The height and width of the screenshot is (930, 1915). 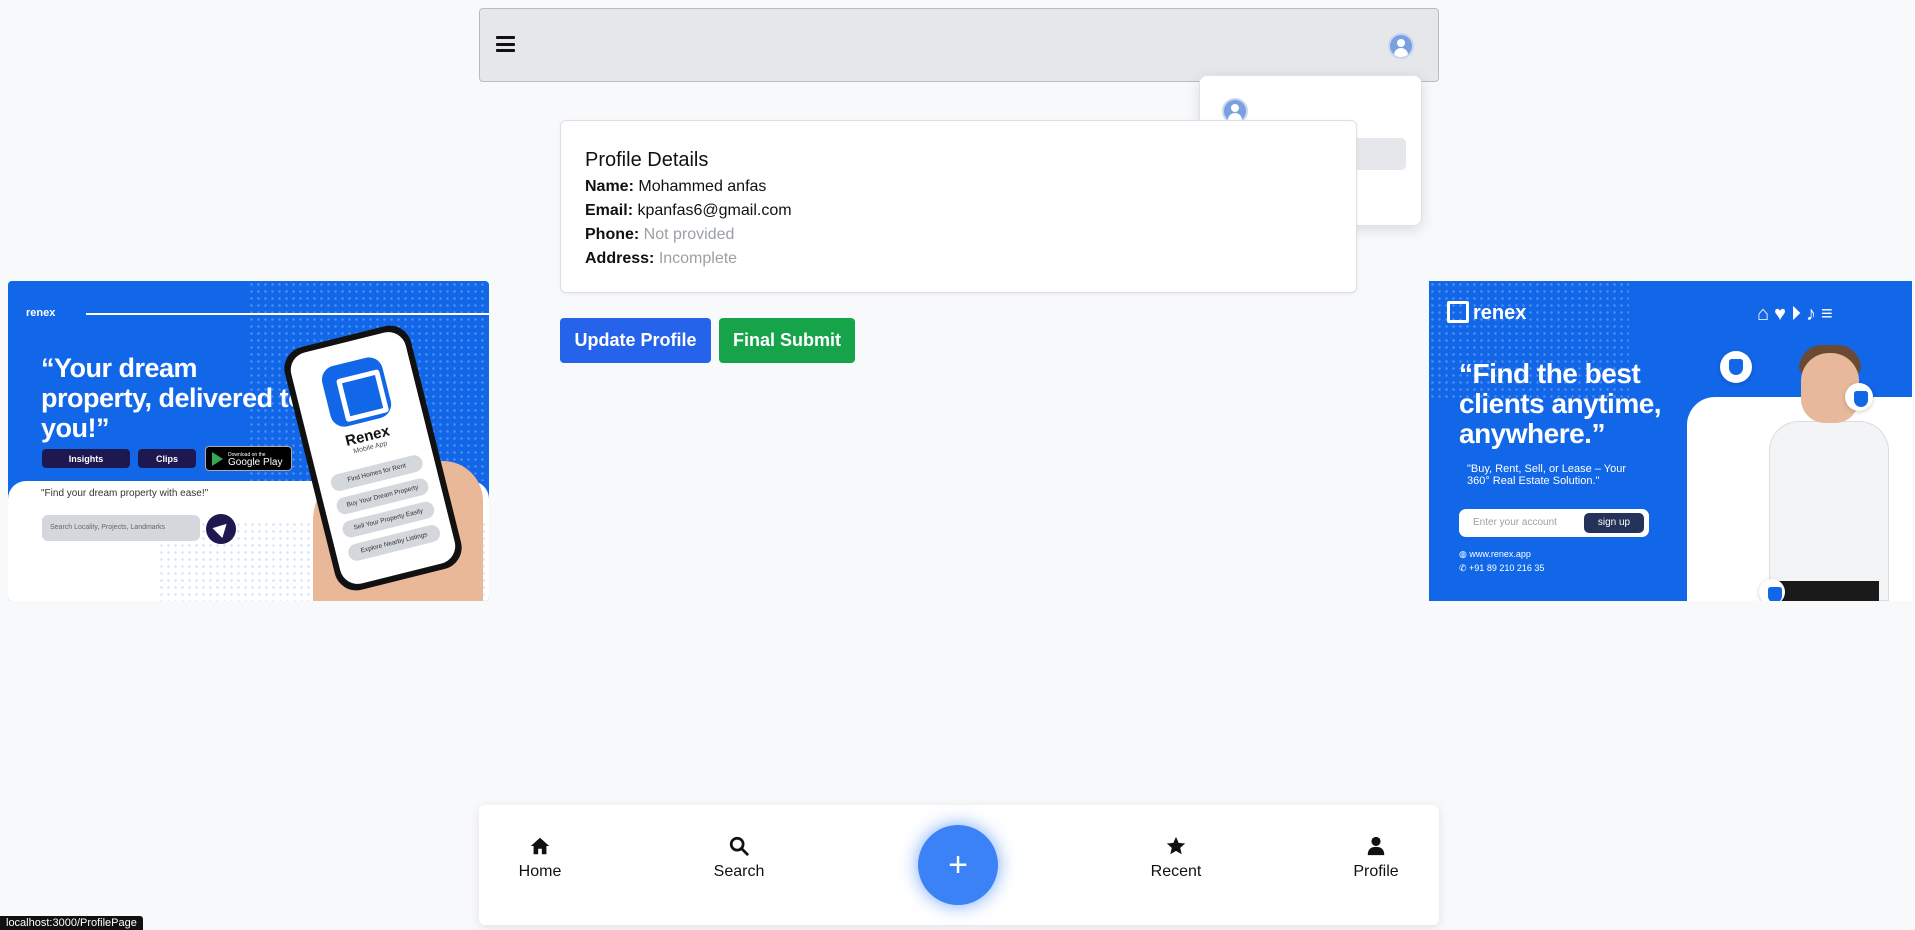 What do you see at coordinates (1176, 858) in the screenshot?
I see `nav-recent: Recent` at bounding box center [1176, 858].